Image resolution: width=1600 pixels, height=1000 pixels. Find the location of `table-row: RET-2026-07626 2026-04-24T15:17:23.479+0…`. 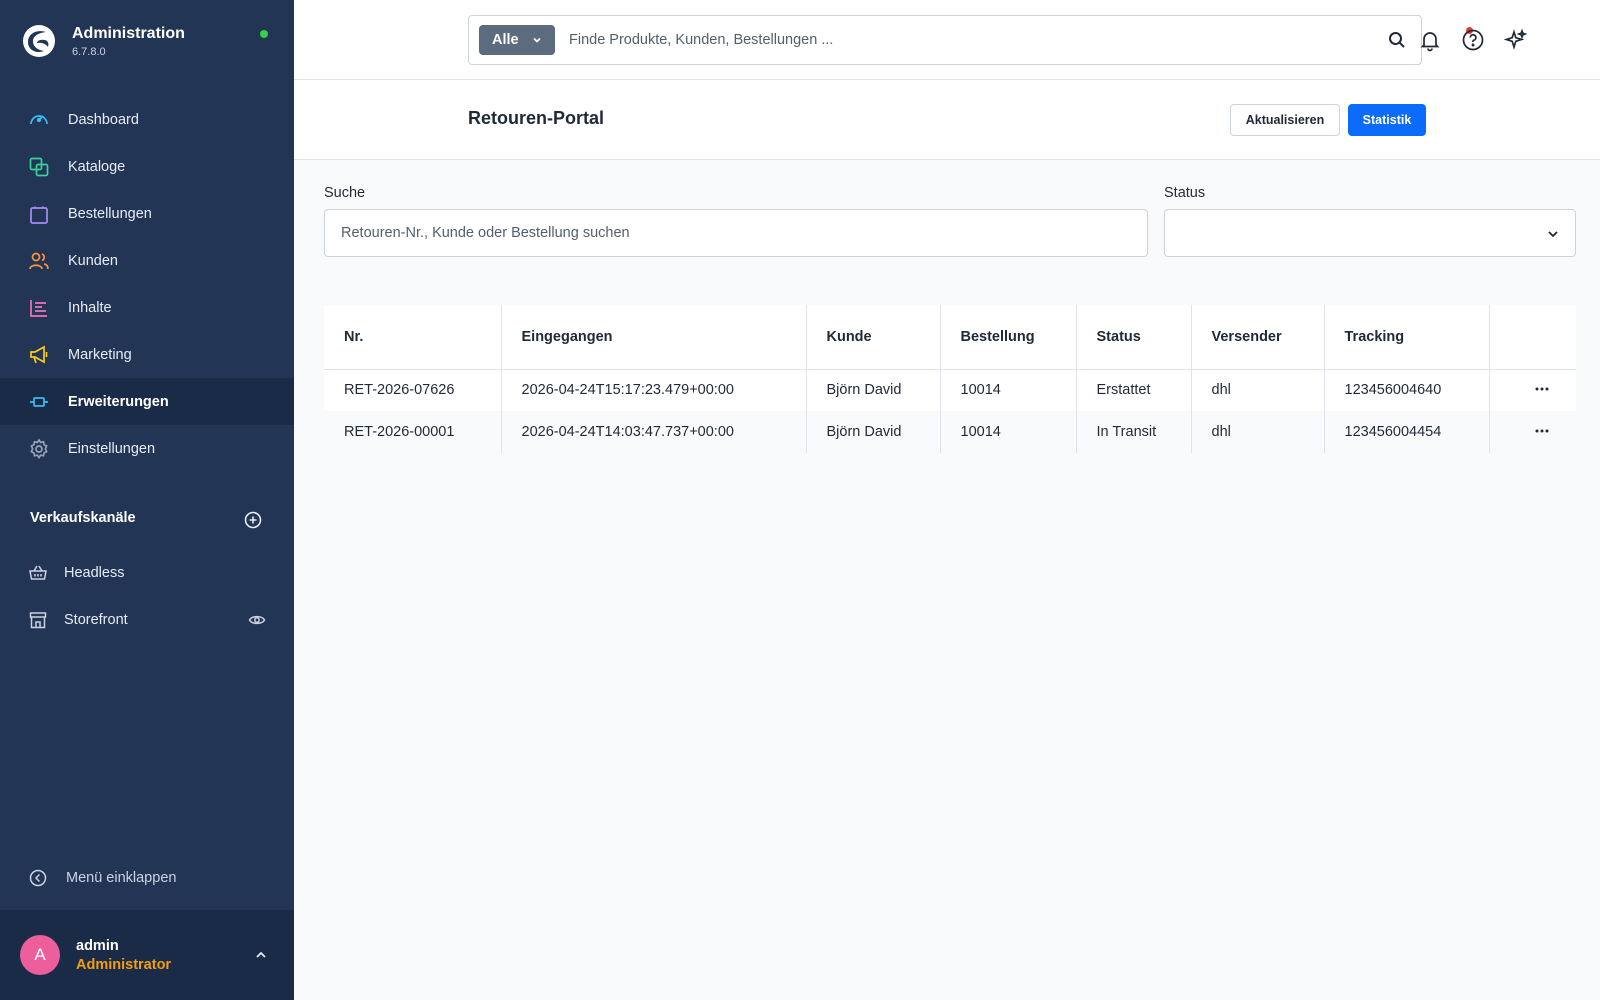

table-row: RET-2026-07626 2026-04-24T15:17:23.479+0… is located at coordinates (950, 390).